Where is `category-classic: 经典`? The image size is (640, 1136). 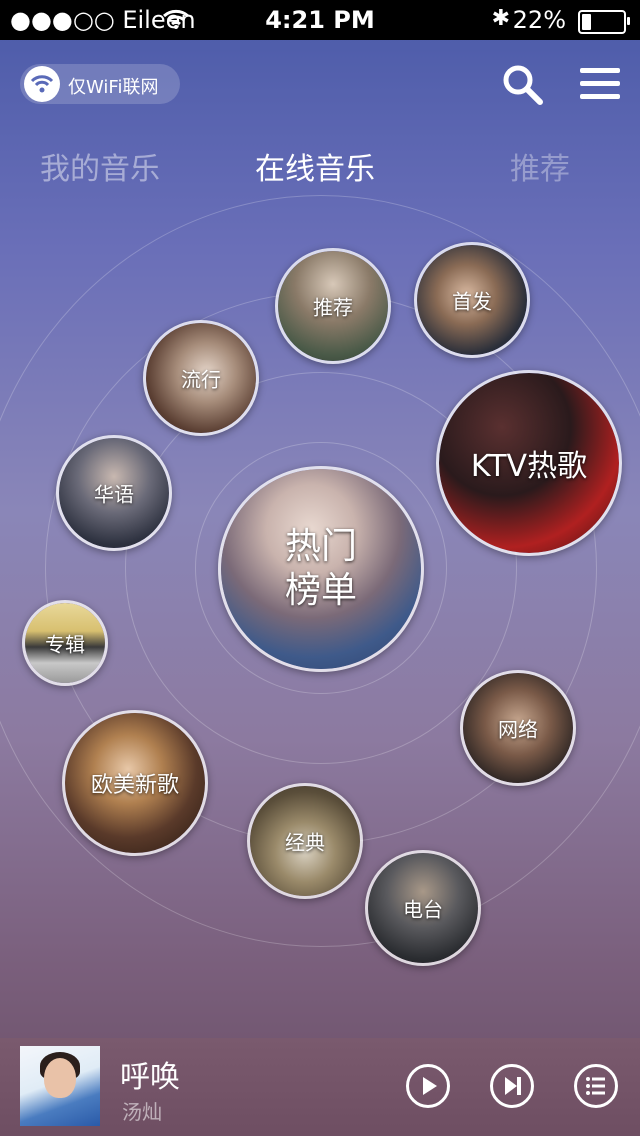 category-classic: 经典 is located at coordinates (305, 841).